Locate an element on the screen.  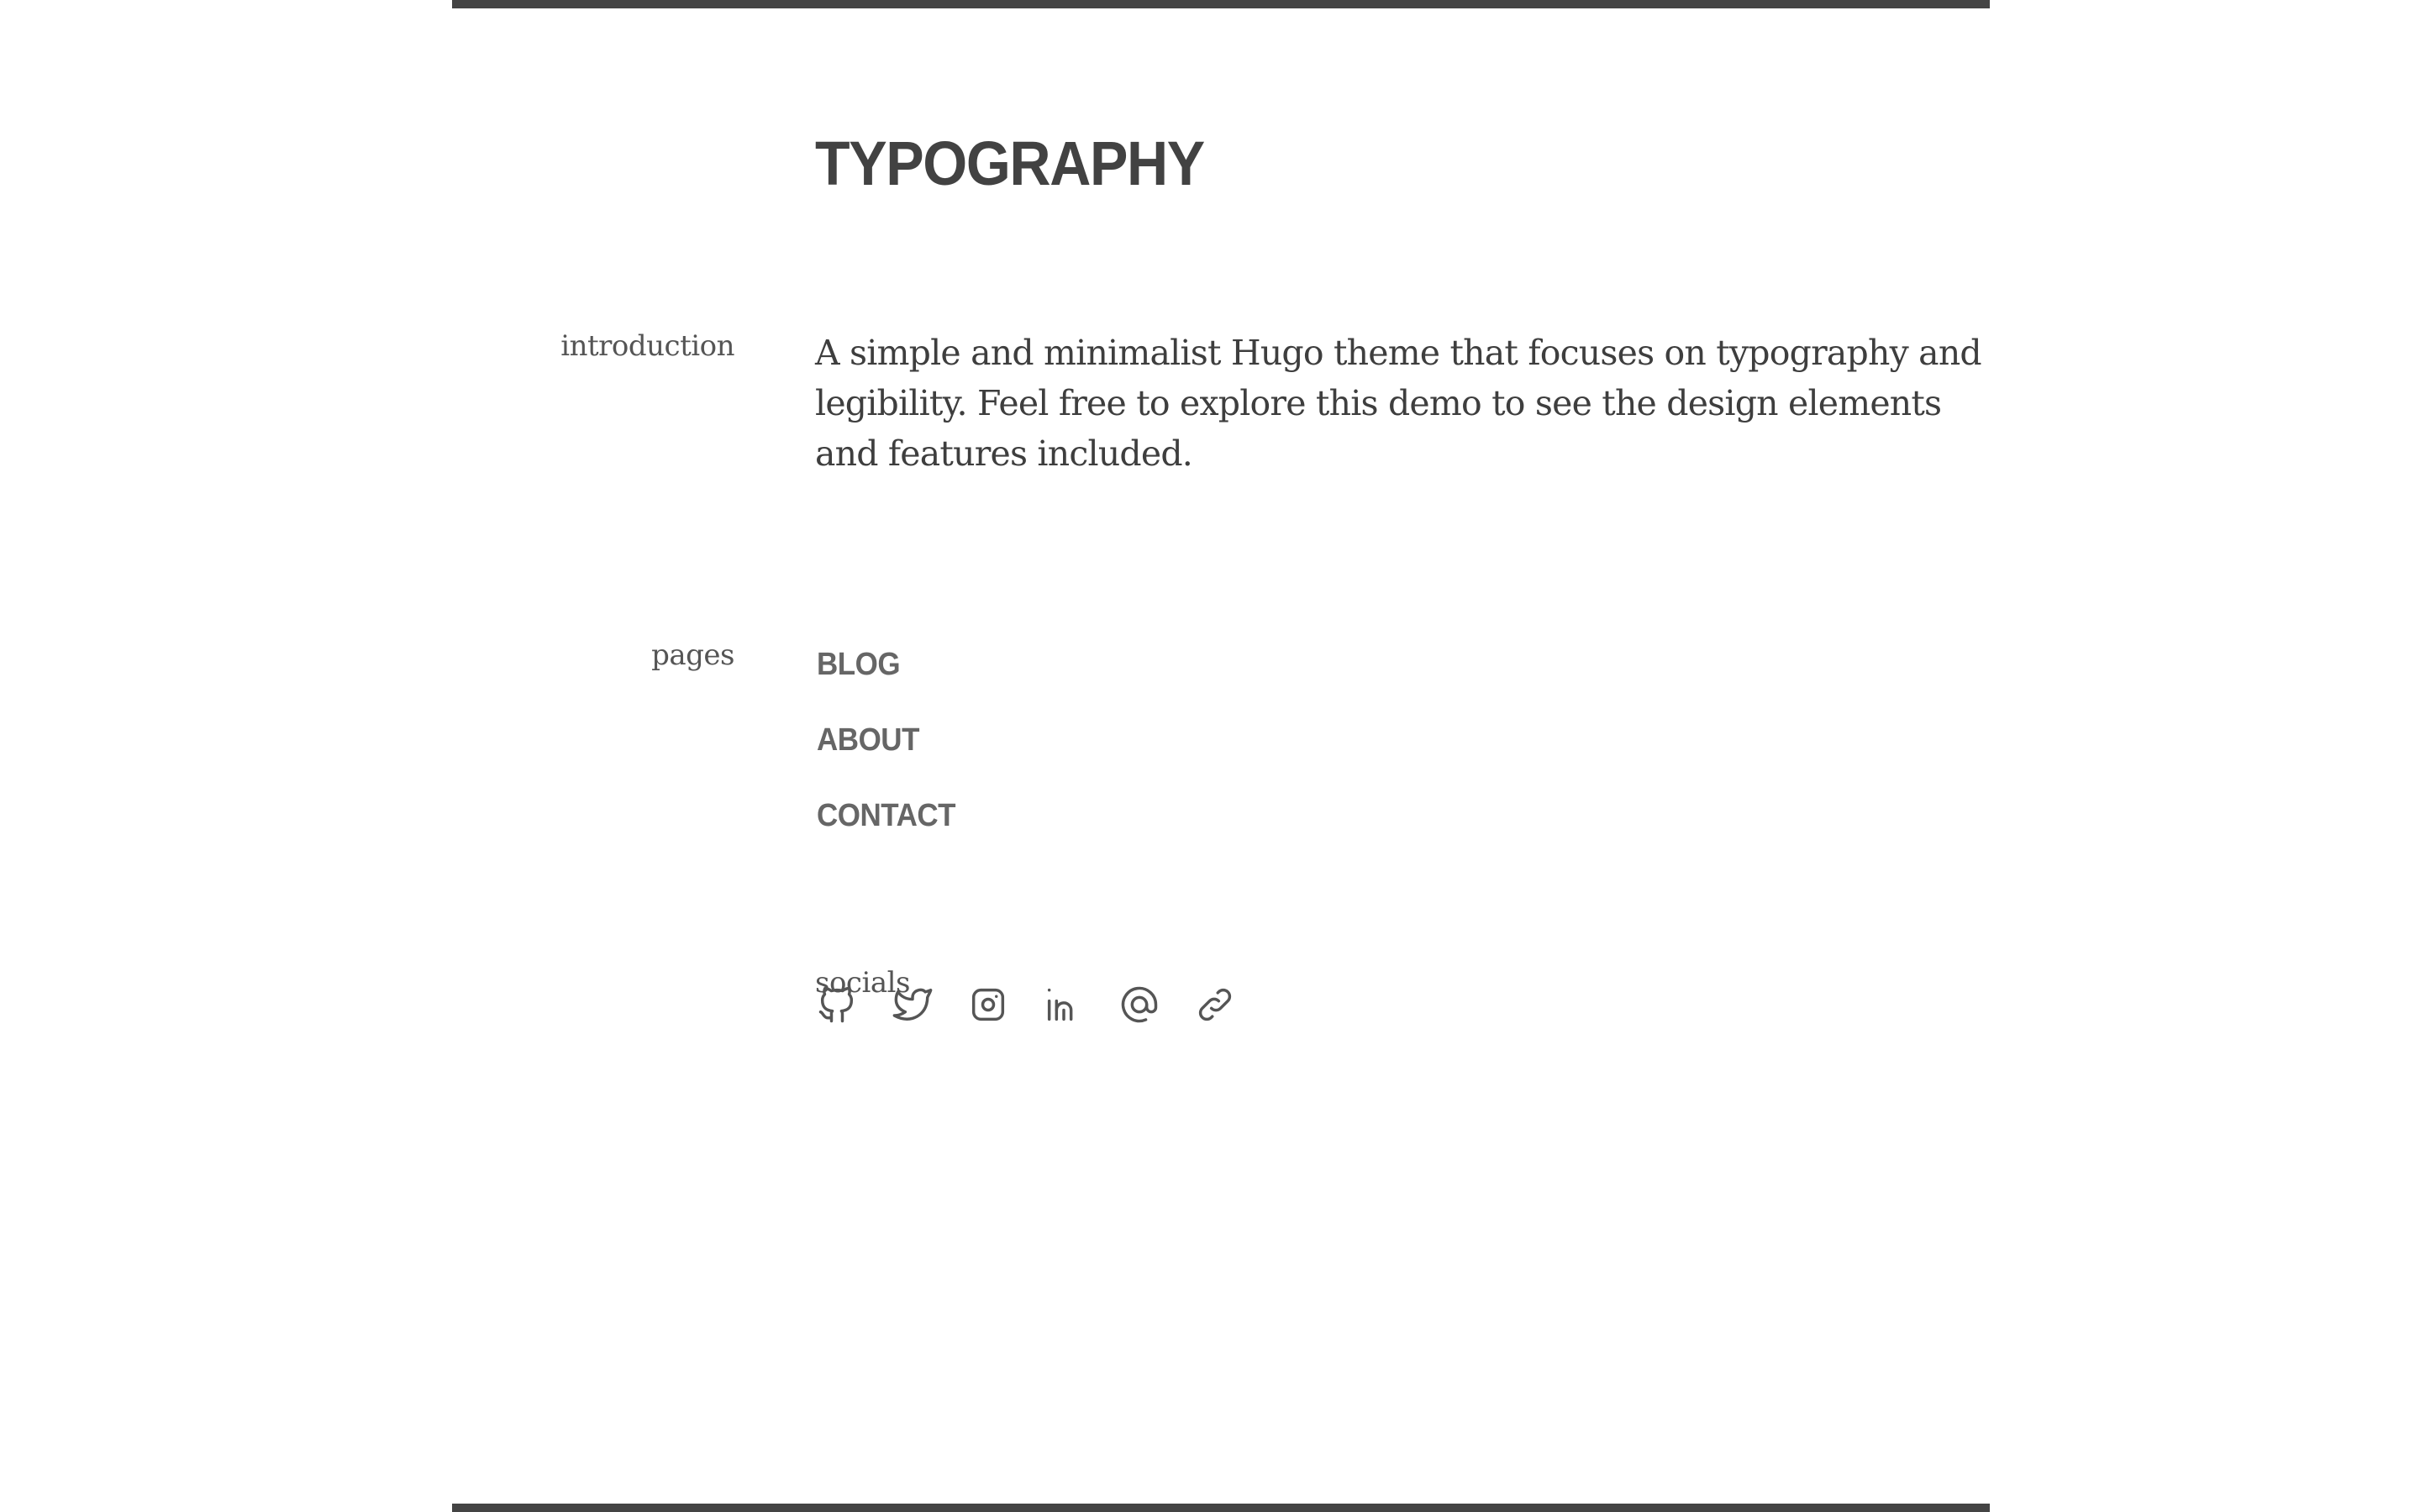
instagram-icon is located at coordinates (988, 1004).